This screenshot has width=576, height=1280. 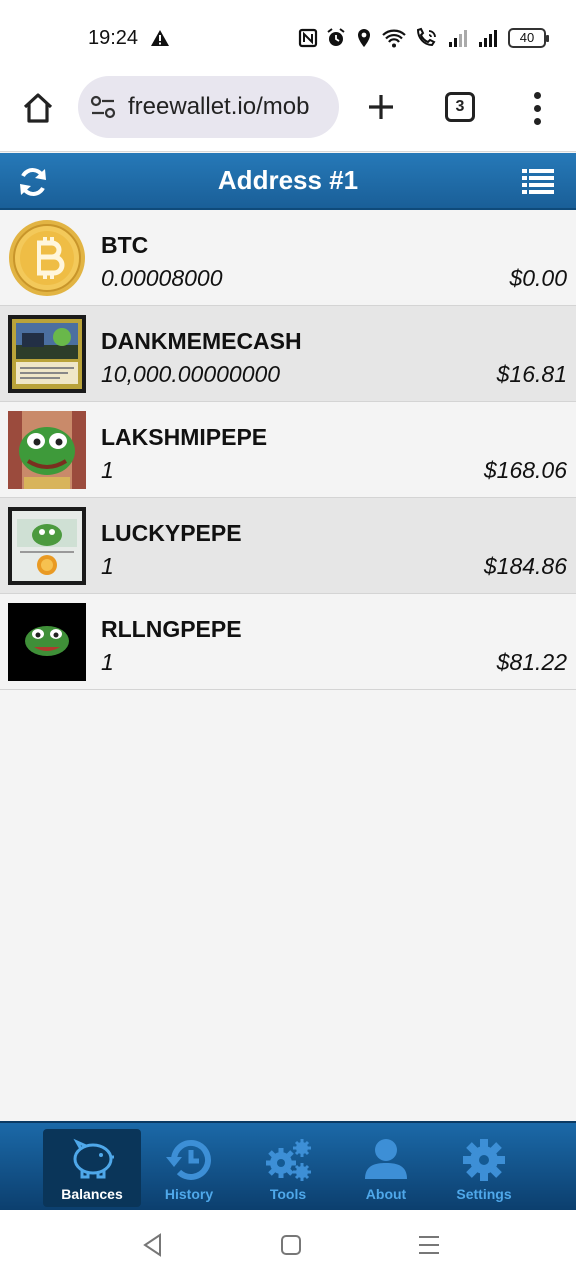 What do you see at coordinates (336, 37) in the screenshot?
I see `alarm-icon` at bounding box center [336, 37].